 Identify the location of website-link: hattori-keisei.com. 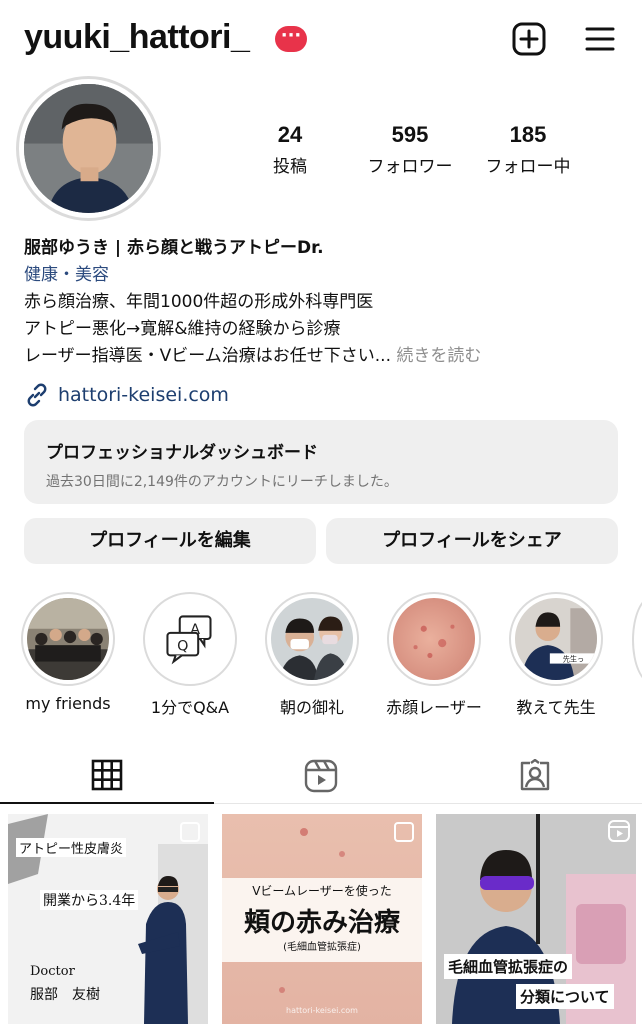
(126, 395).